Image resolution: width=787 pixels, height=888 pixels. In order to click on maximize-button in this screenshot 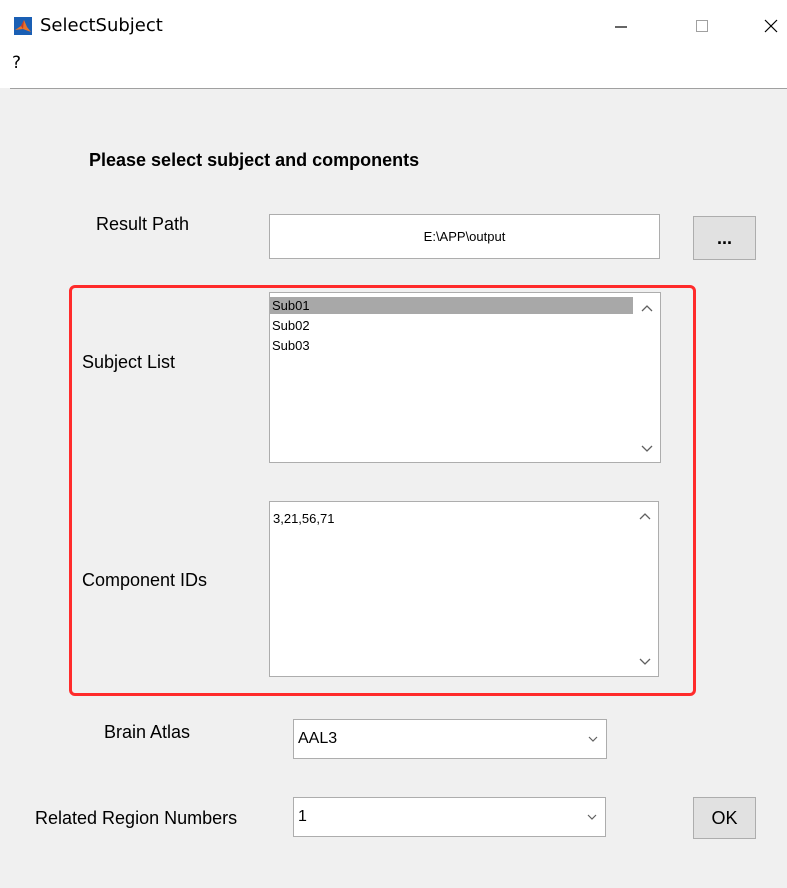, I will do `click(702, 26)`.